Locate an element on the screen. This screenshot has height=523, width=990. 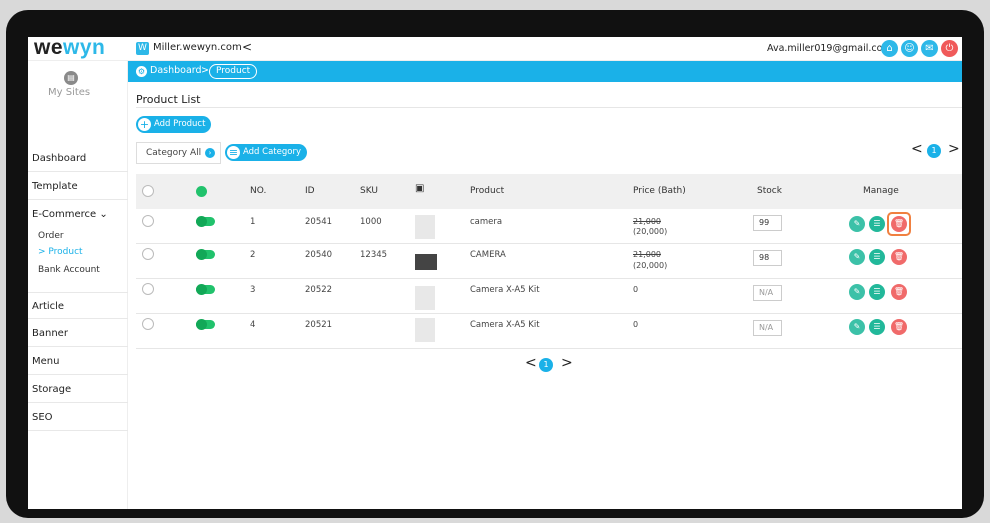
sidebar-item-storage: Storage is located at coordinates (78, 389).